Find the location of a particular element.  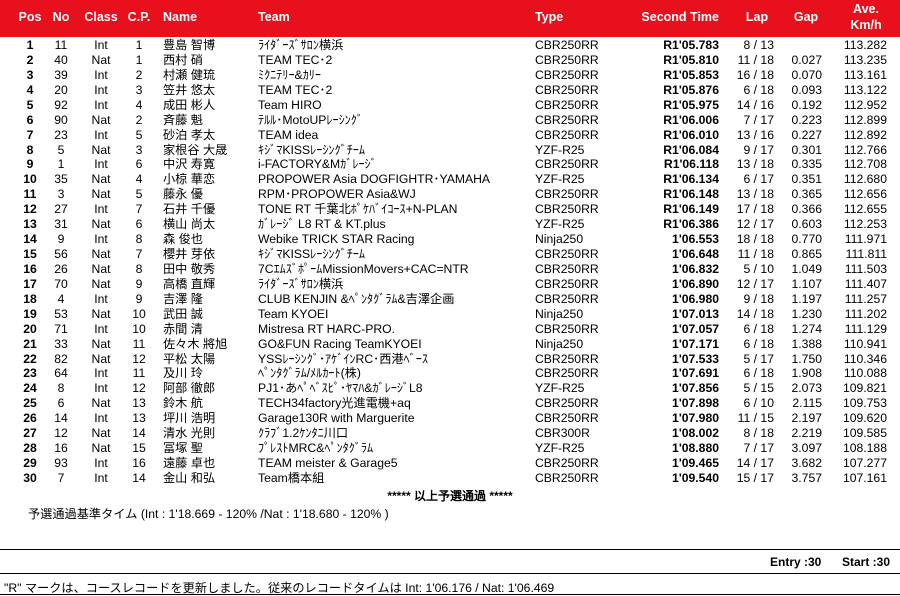

cell-no: 56 is located at coordinates (61, 254).